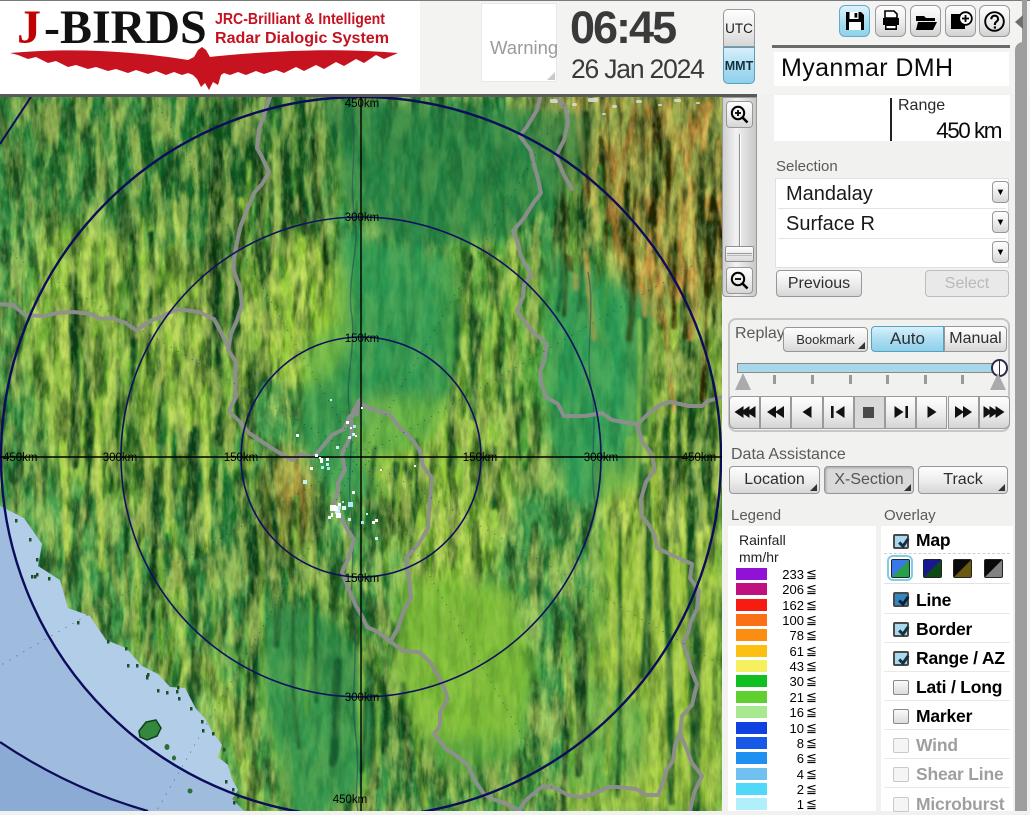 This screenshot has height=815, width=1030. Describe the element at coordinates (125, 27) in the screenshot. I see `svg-text: -BIRDS` at that location.